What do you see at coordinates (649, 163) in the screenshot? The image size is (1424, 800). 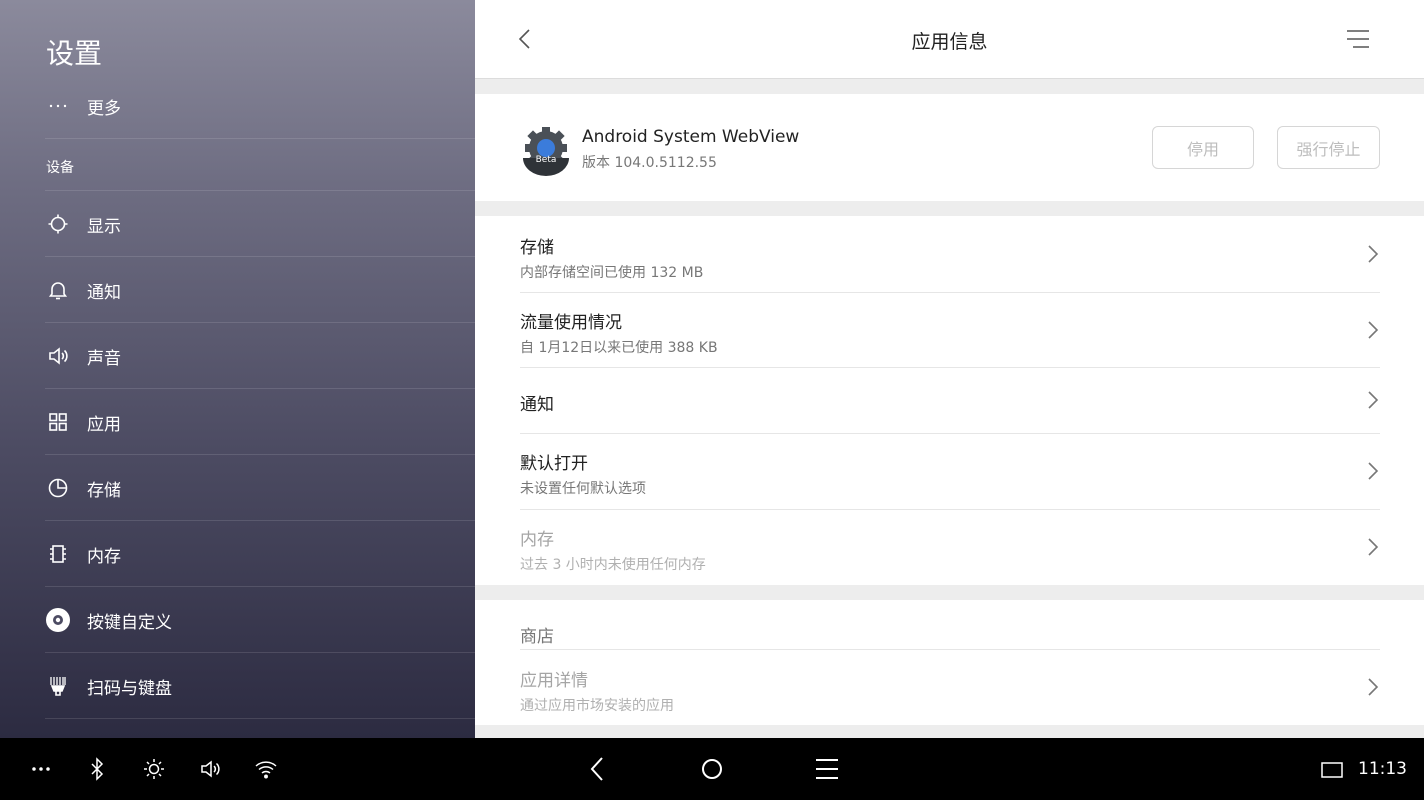 I see `app-version: 版本 104.0.5112.55` at bounding box center [649, 163].